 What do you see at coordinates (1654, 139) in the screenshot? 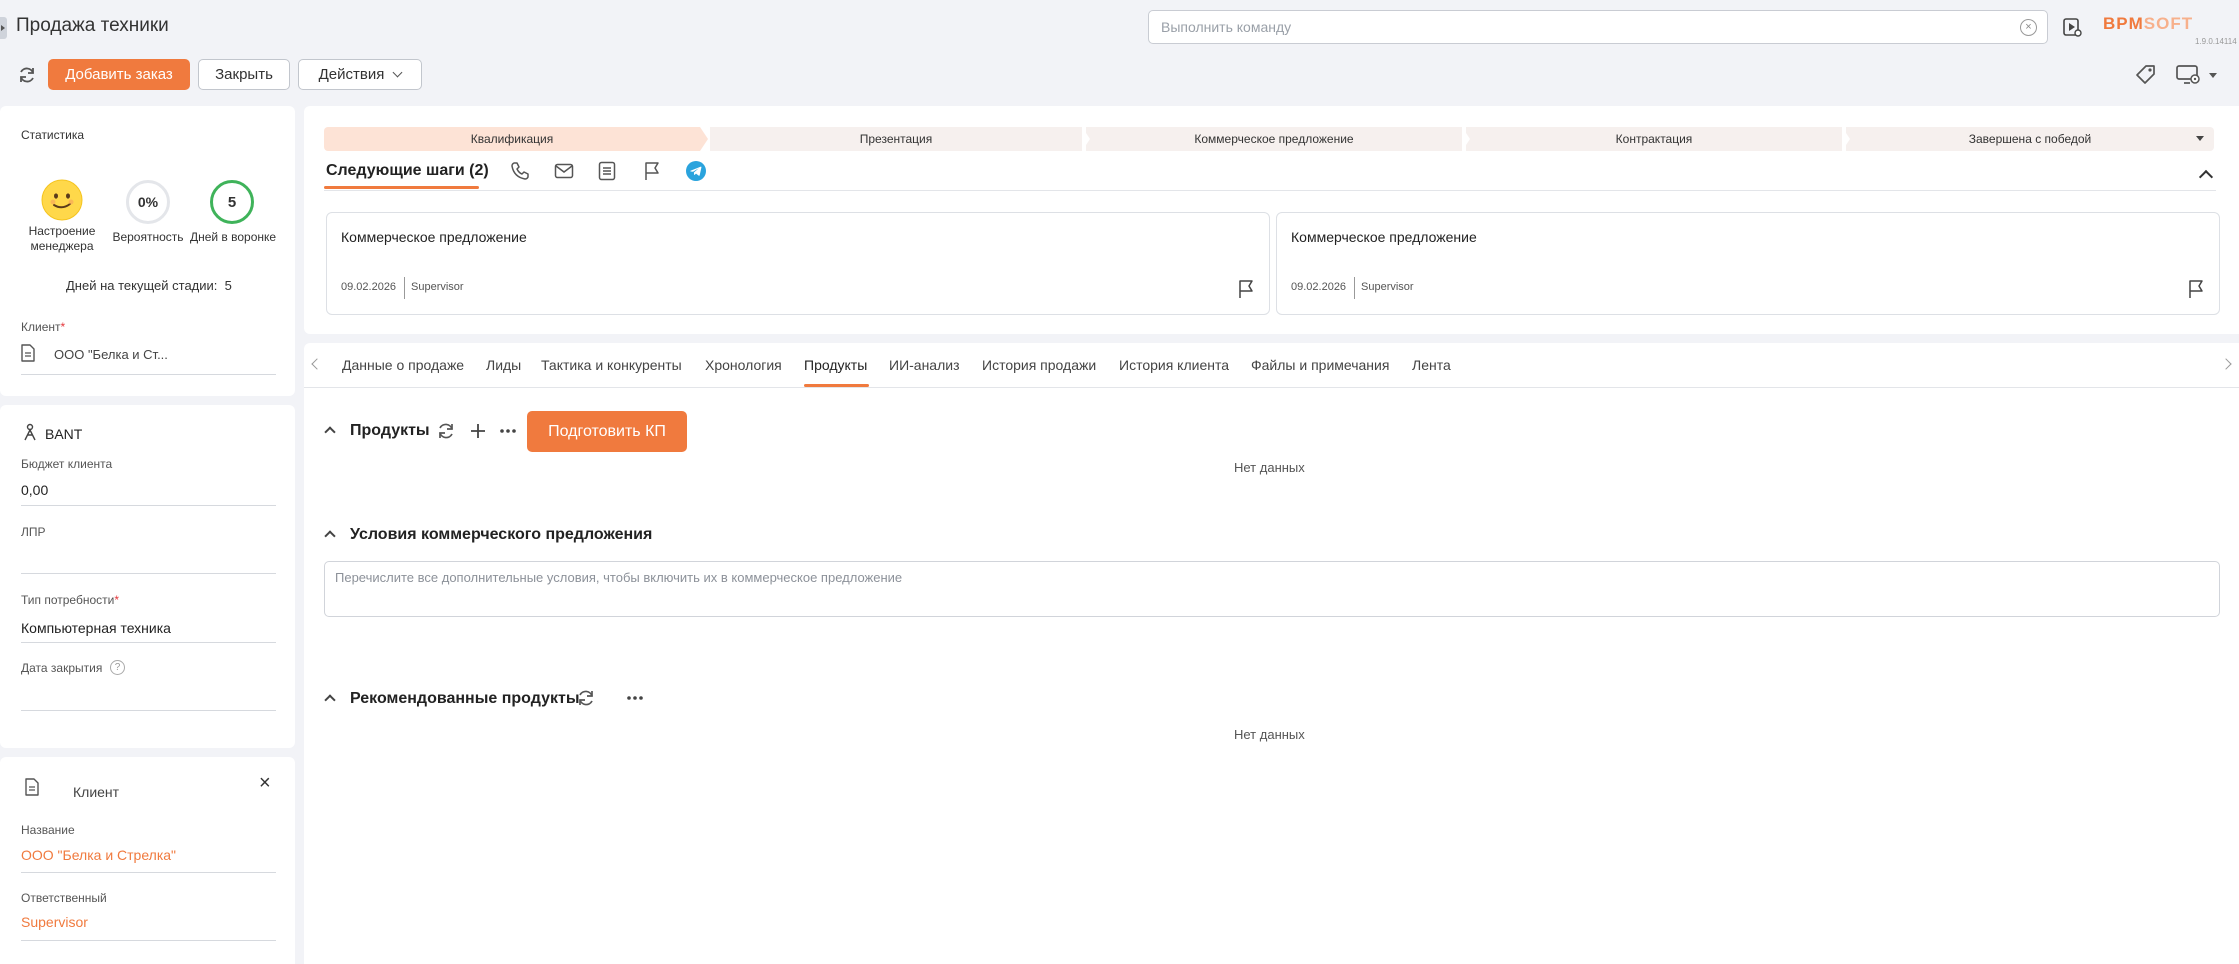
I see `stage-contracting: Контрактация` at bounding box center [1654, 139].